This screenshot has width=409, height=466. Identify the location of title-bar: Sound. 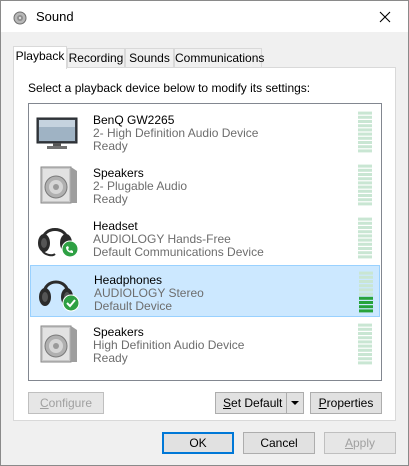
(204, 16).